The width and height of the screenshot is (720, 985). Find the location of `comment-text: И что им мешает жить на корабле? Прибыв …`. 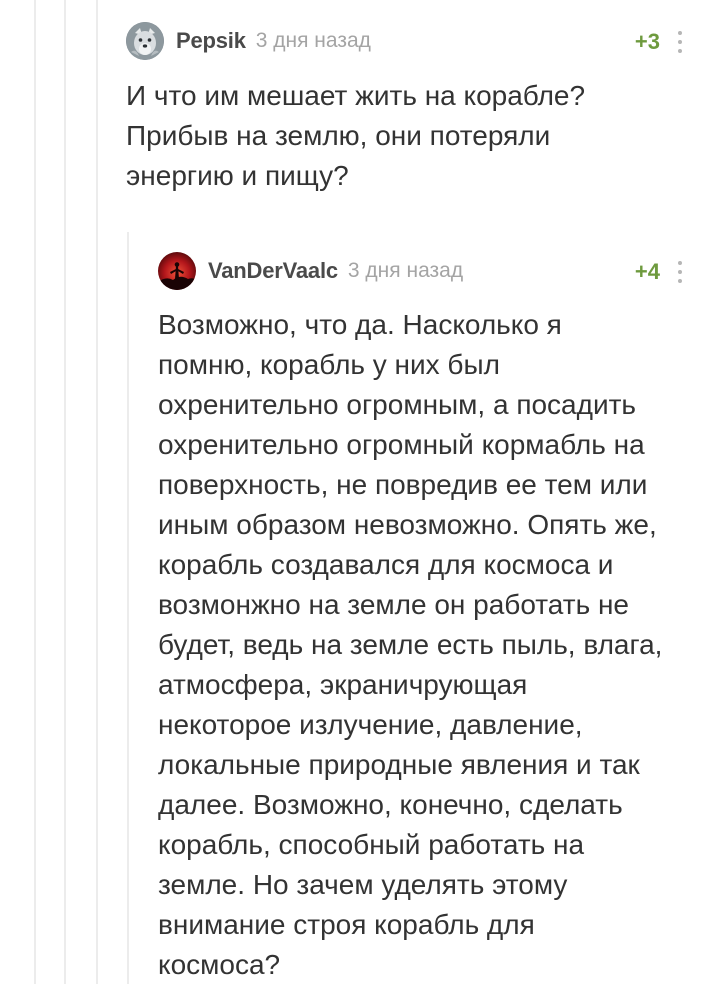

comment-text: И что им мешает жить на корабле? Прибыв … is located at coordinates (356, 135).